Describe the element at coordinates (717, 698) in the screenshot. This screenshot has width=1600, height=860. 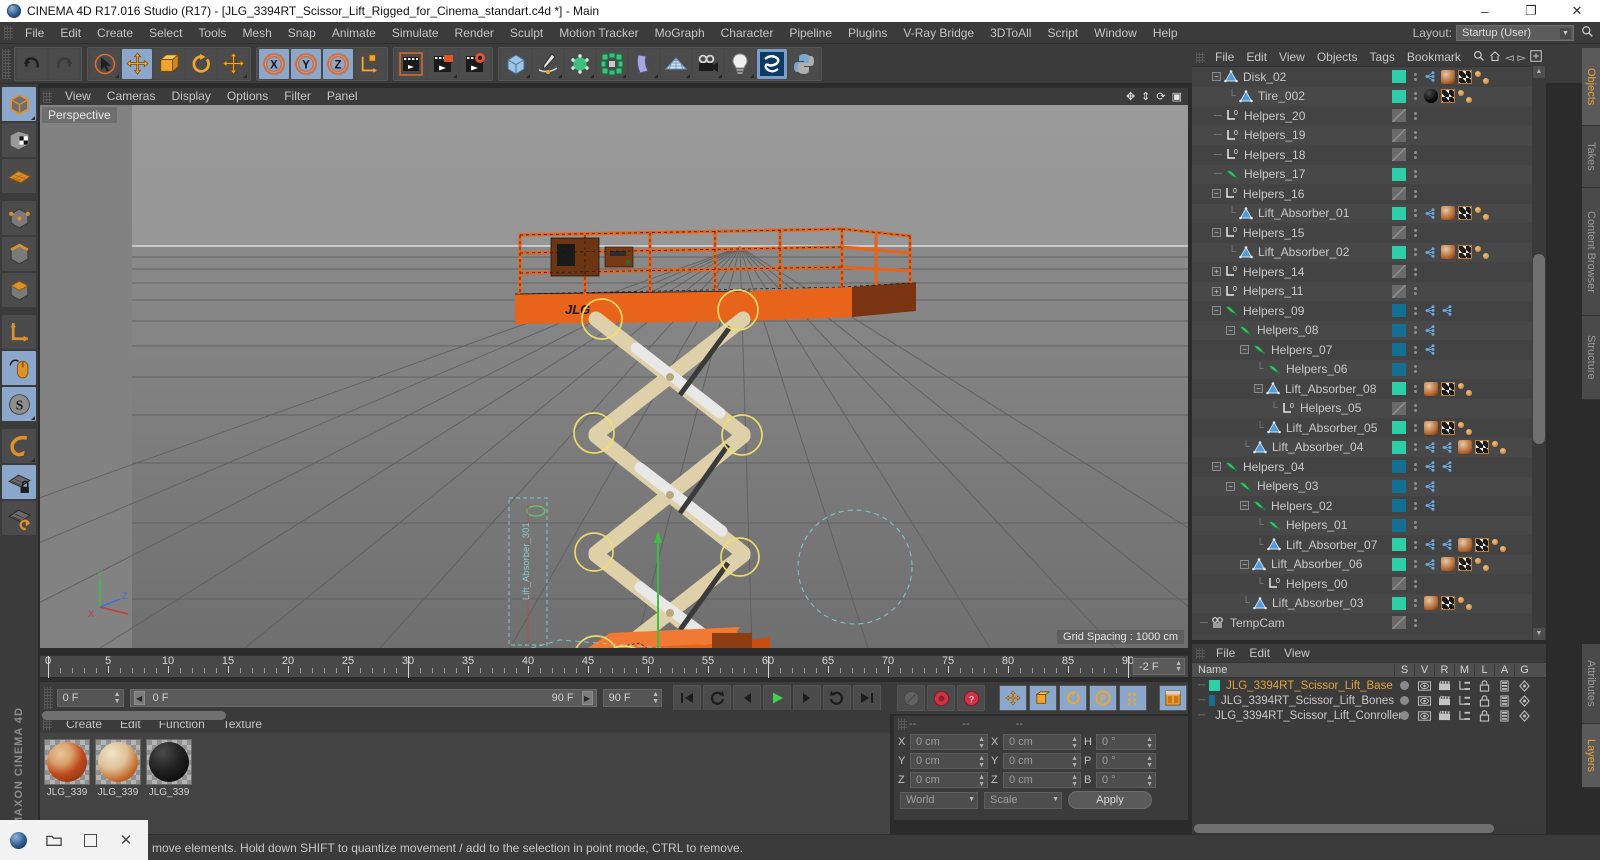
I see `previous-key-button` at that location.